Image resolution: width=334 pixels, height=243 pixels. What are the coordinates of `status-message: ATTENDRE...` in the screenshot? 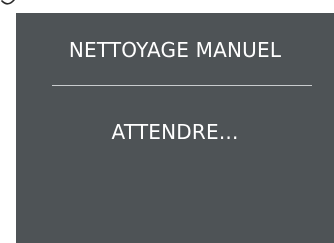 It's located at (175, 132).